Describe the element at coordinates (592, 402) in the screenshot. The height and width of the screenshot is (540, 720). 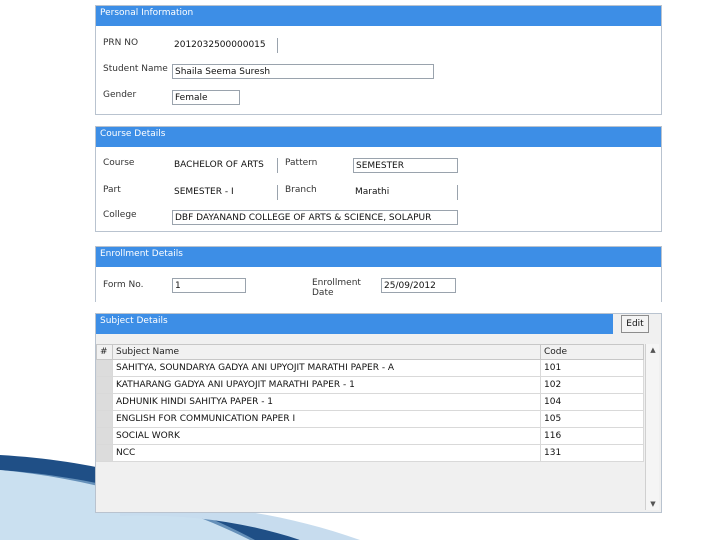
I see `subject-code-cell: 104` at that location.